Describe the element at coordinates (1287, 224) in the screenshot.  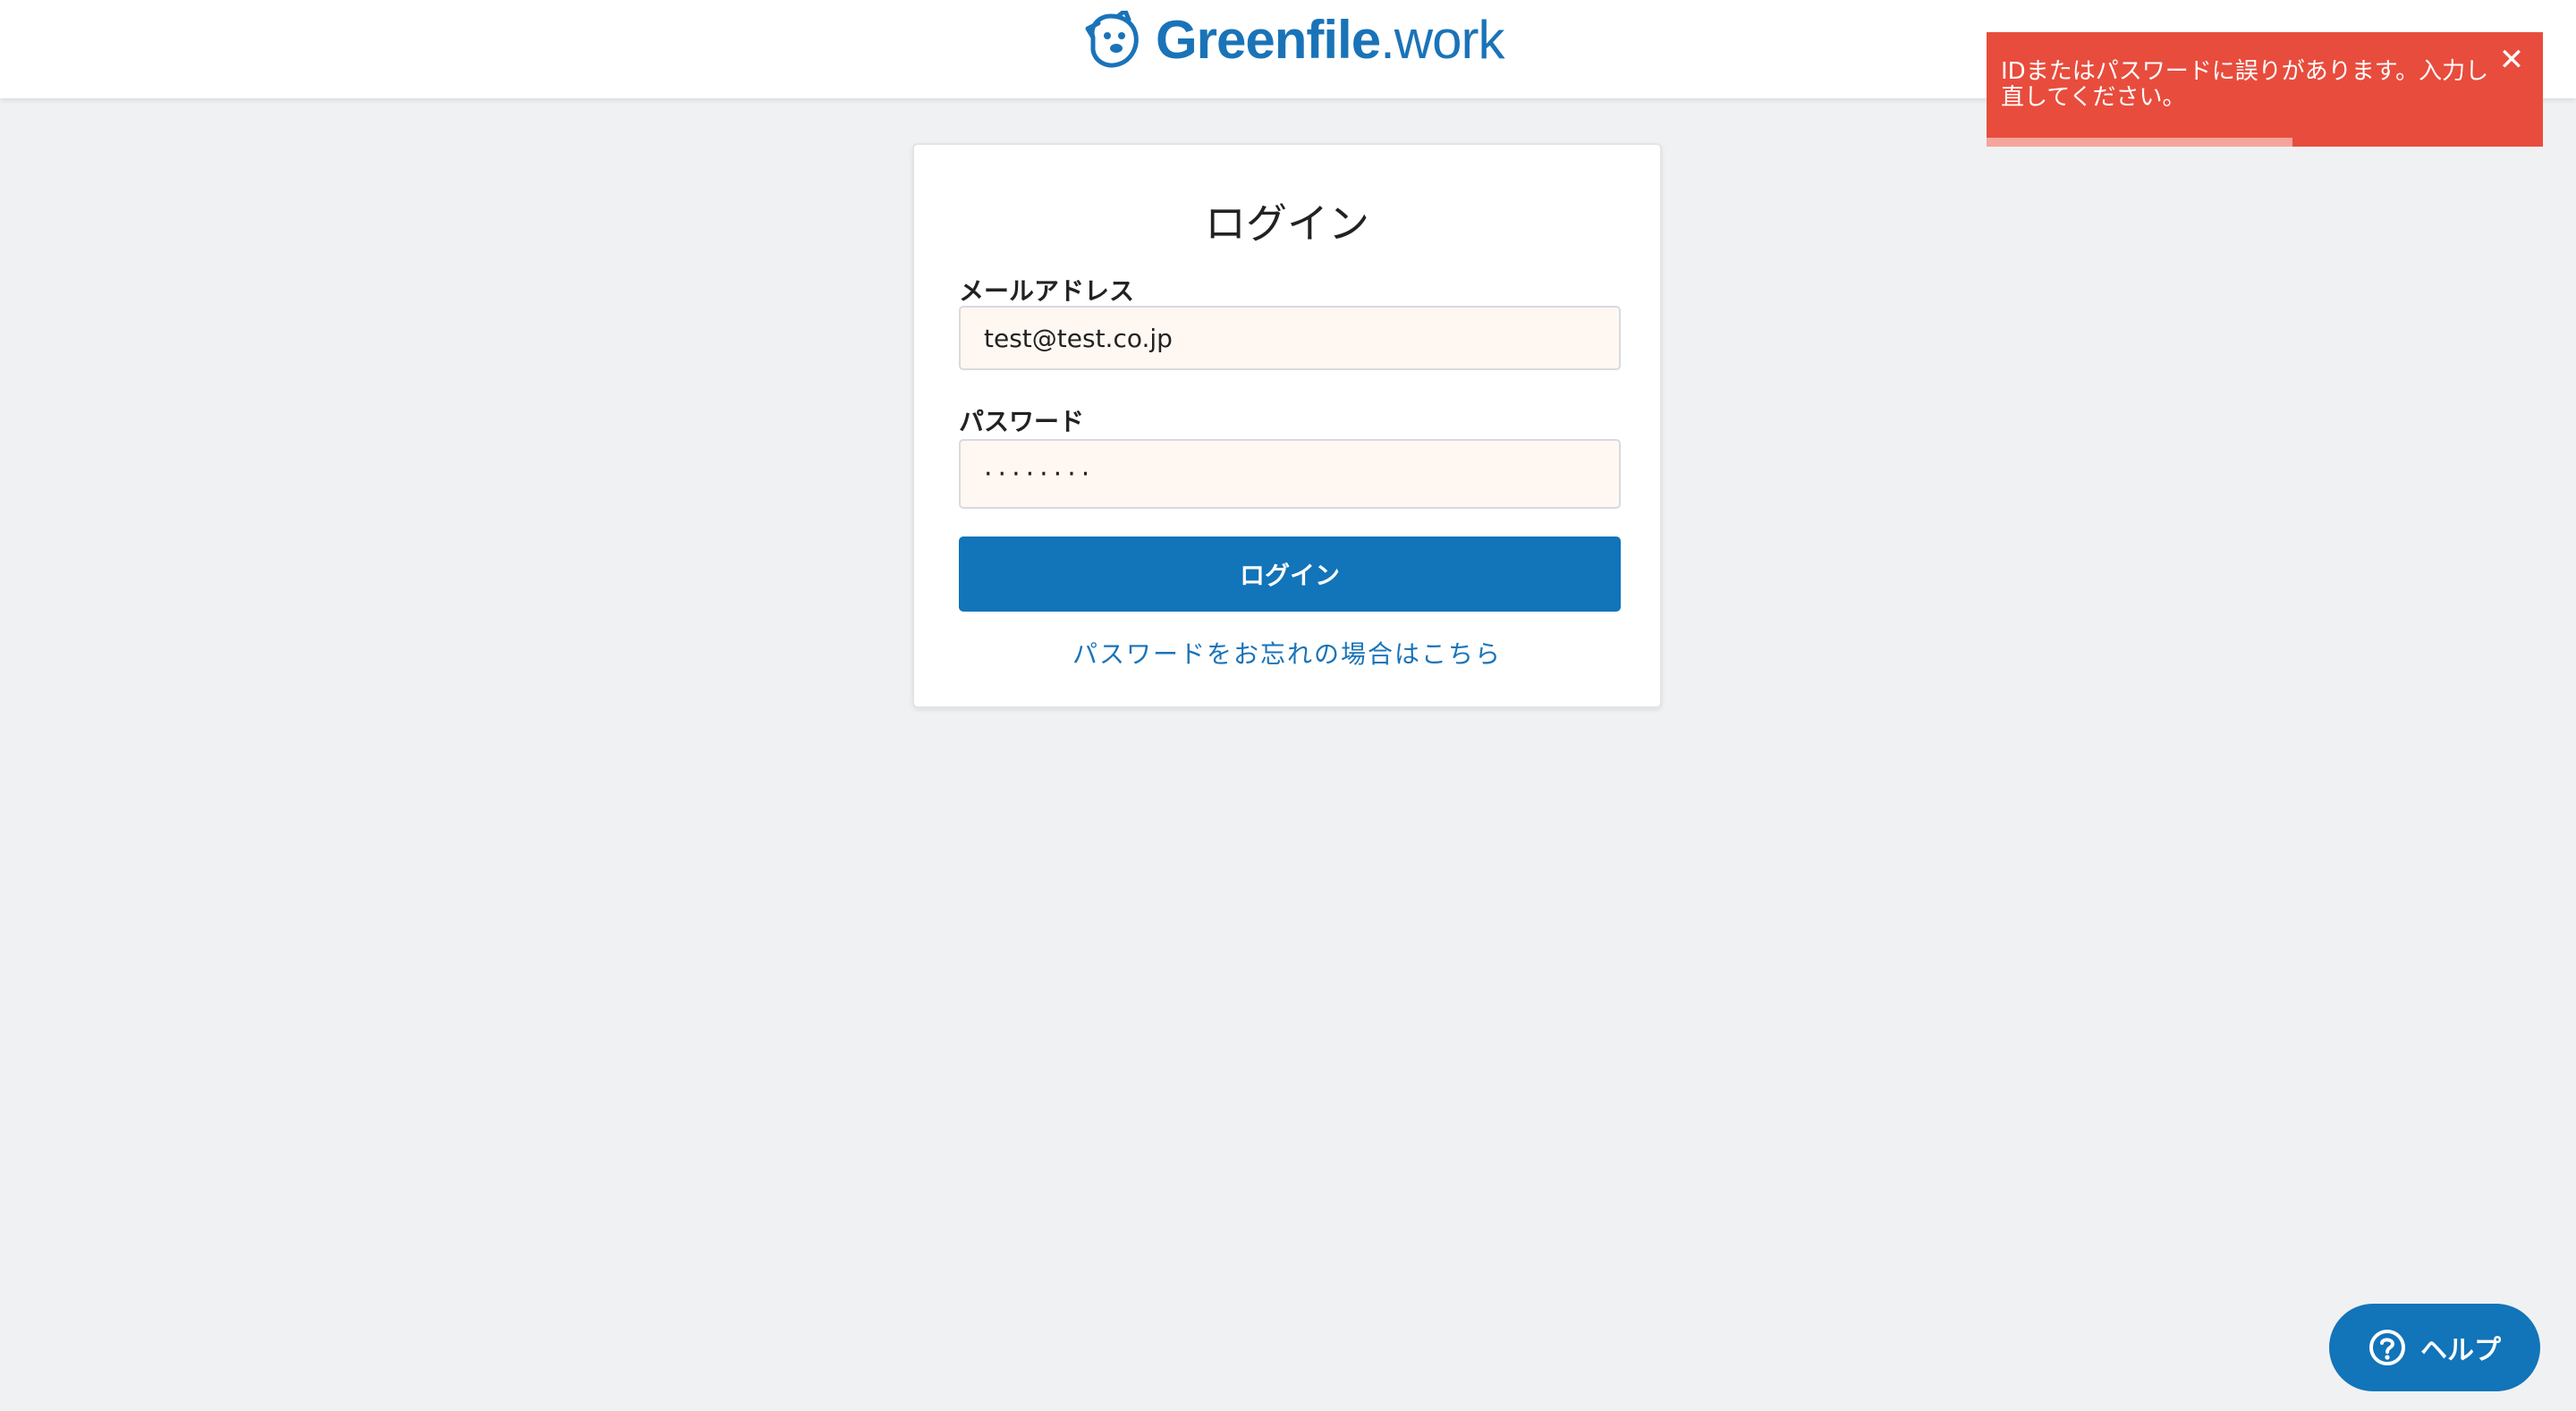
I see `page-title: ログイン` at that location.